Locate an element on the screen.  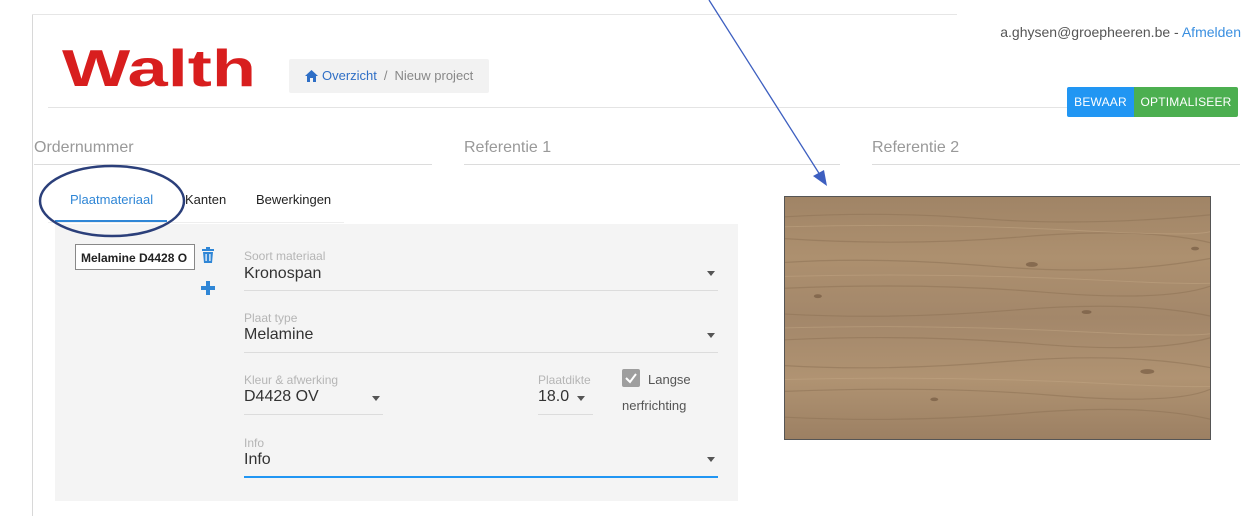
logout-link: Afmelden is located at coordinates (1211, 32).